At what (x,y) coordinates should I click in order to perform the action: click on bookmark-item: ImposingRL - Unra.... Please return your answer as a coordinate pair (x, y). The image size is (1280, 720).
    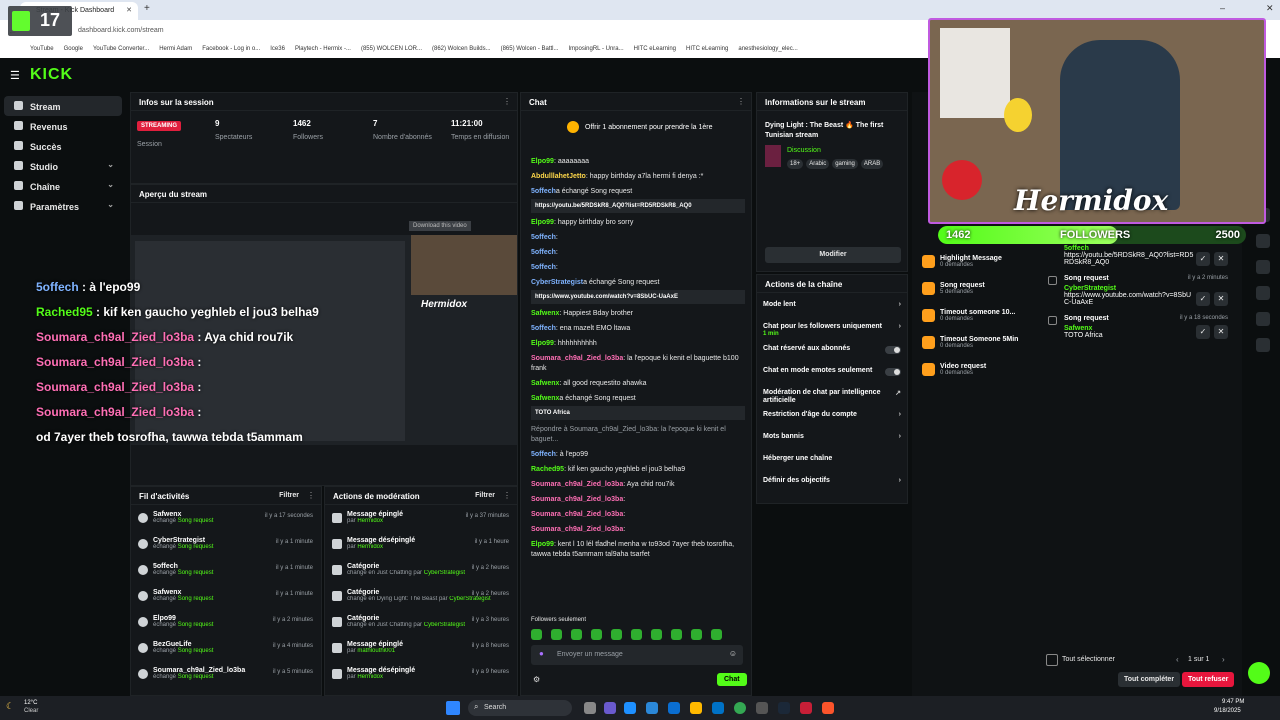
    Looking at the image, I should click on (596, 52).